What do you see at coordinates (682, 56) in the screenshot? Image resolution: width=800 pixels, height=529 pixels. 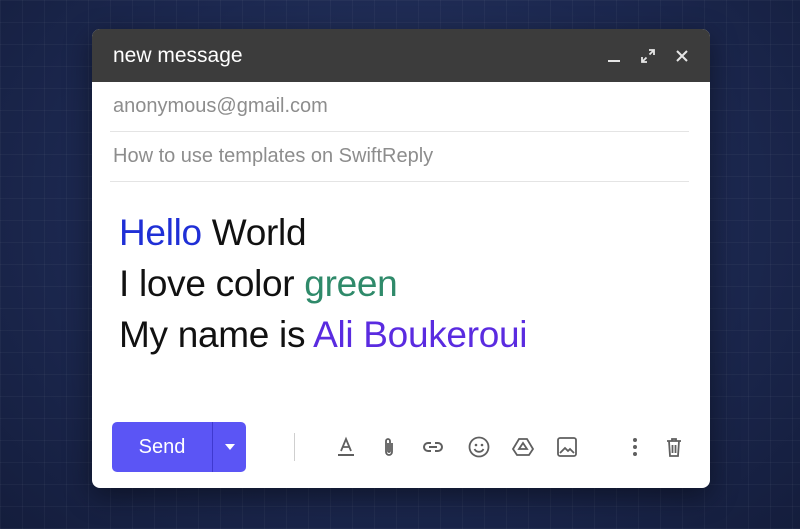 I see `close-icon` at bounding box center [682, 56].